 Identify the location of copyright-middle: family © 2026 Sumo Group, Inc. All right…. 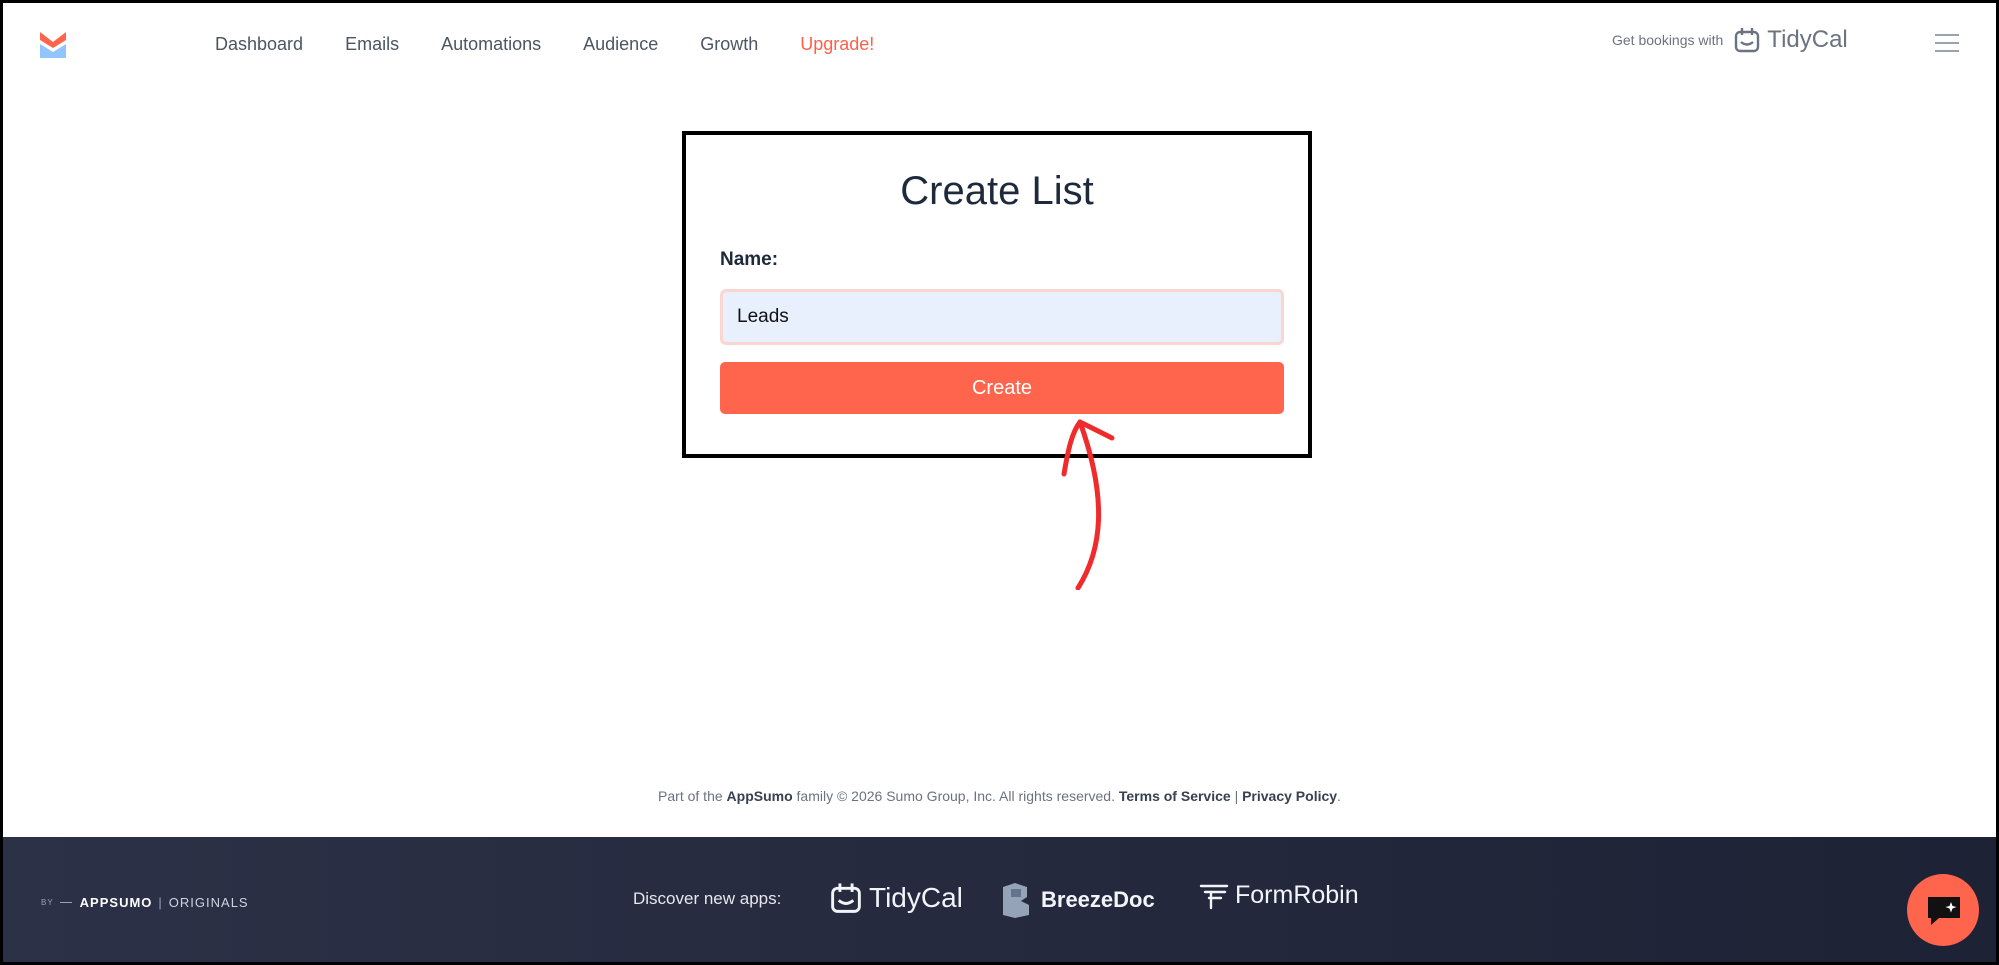
(955, 796).